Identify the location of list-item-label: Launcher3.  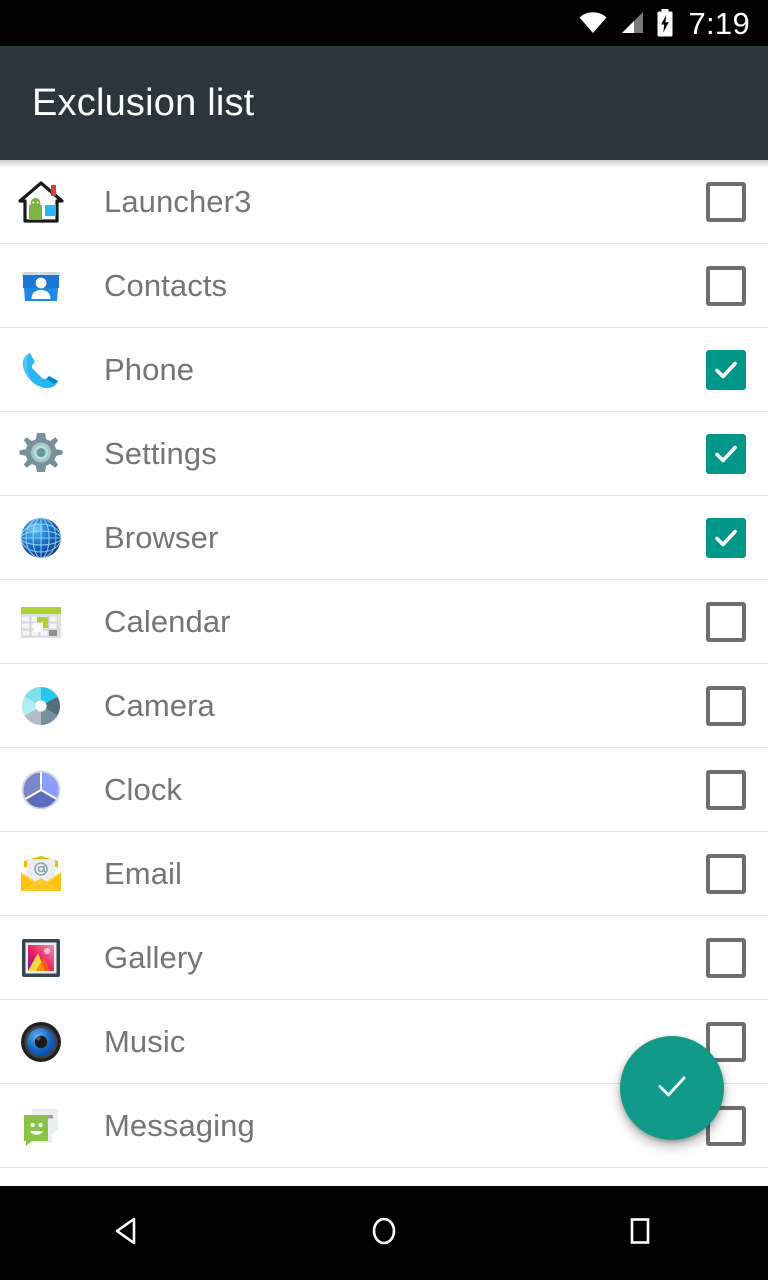
(178, 201).